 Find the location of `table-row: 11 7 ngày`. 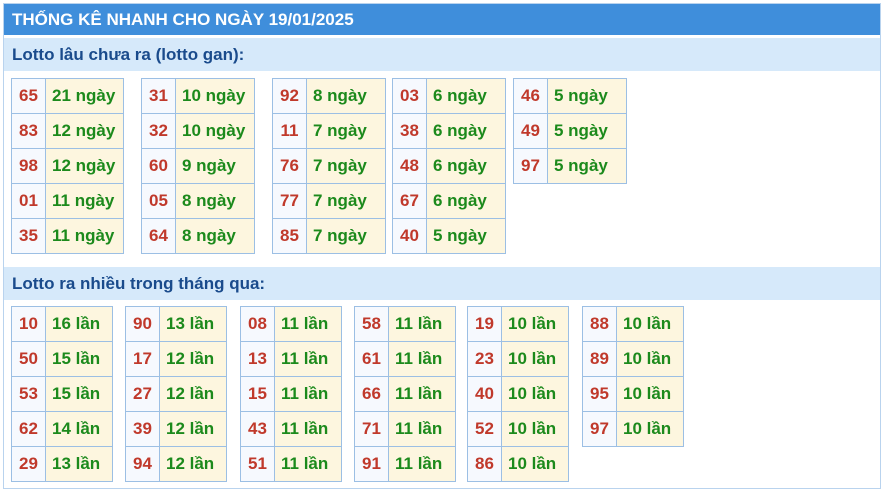

table-row: 11 7 ngày is located at coordinates (329, 131).